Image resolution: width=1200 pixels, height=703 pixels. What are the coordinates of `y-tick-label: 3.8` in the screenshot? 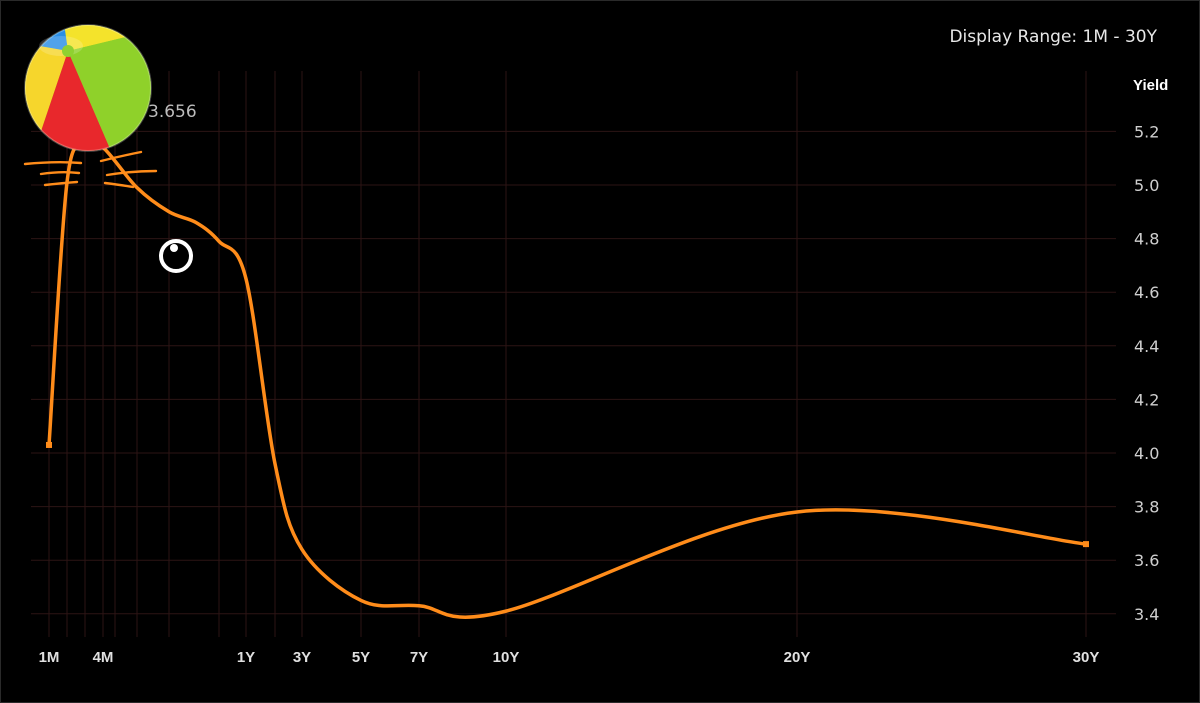 It's located at (1146, 507).